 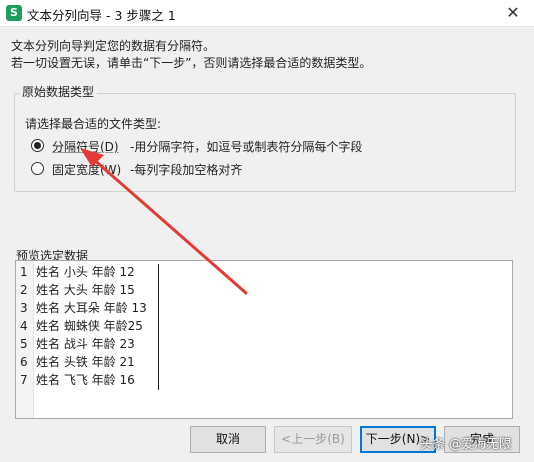 I want to click on description-line-2: 若一切设置无误，请单击“下一步”，否则请选择最合适的数据类型。, so click(x=191, y=63).